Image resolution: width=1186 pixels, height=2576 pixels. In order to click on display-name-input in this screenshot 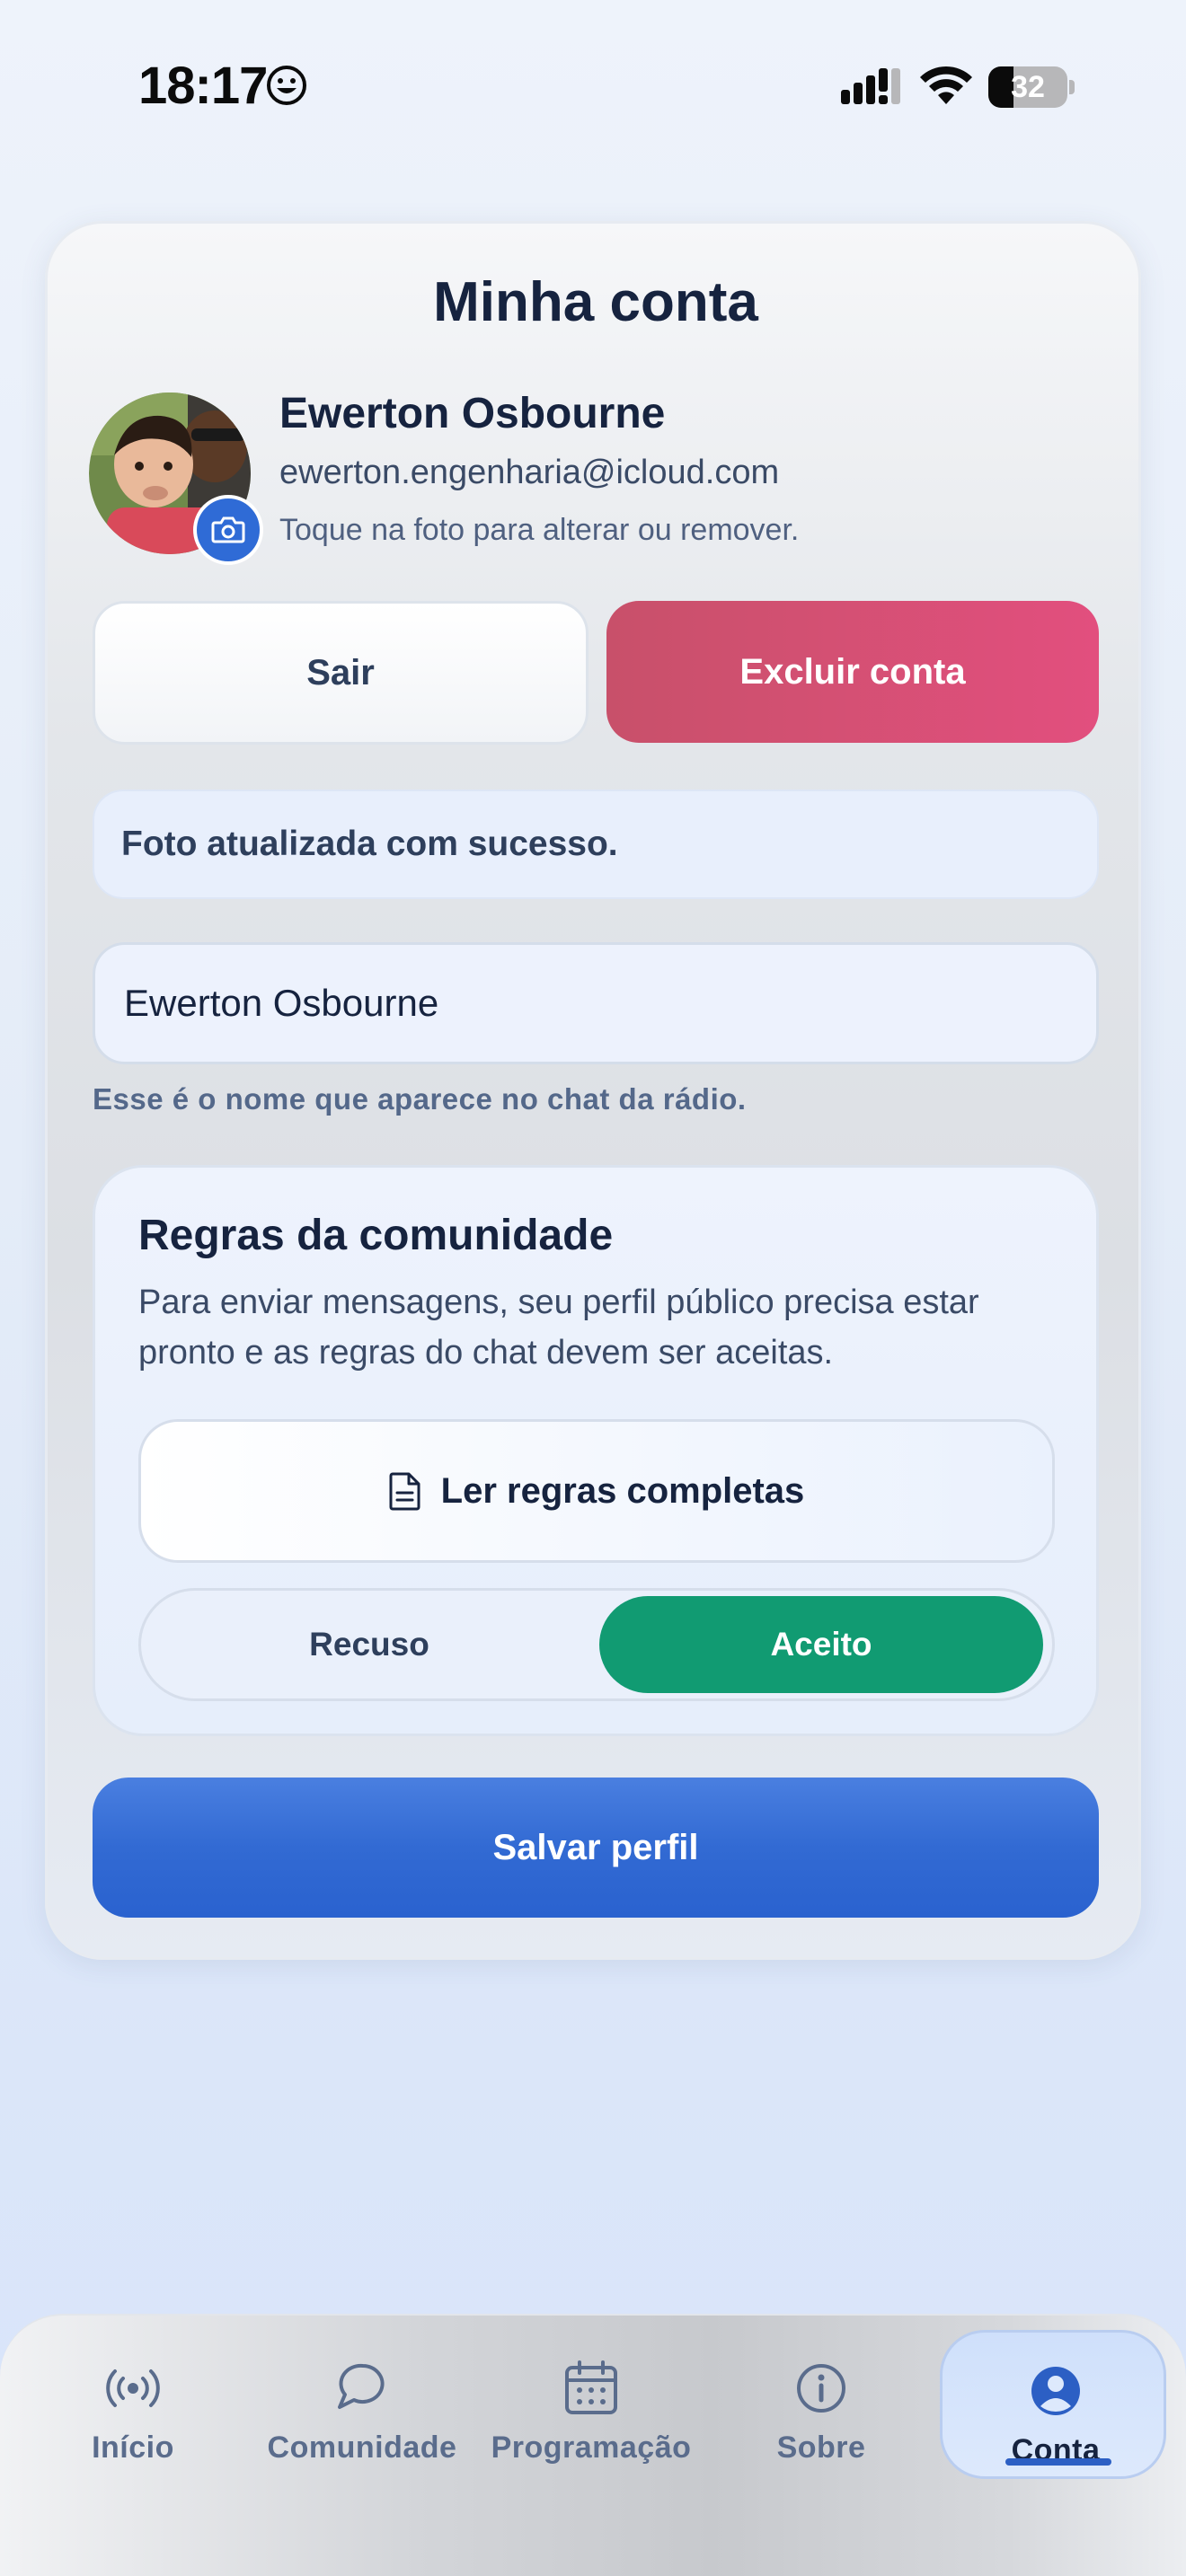, I will do `click(596, 1003)`.